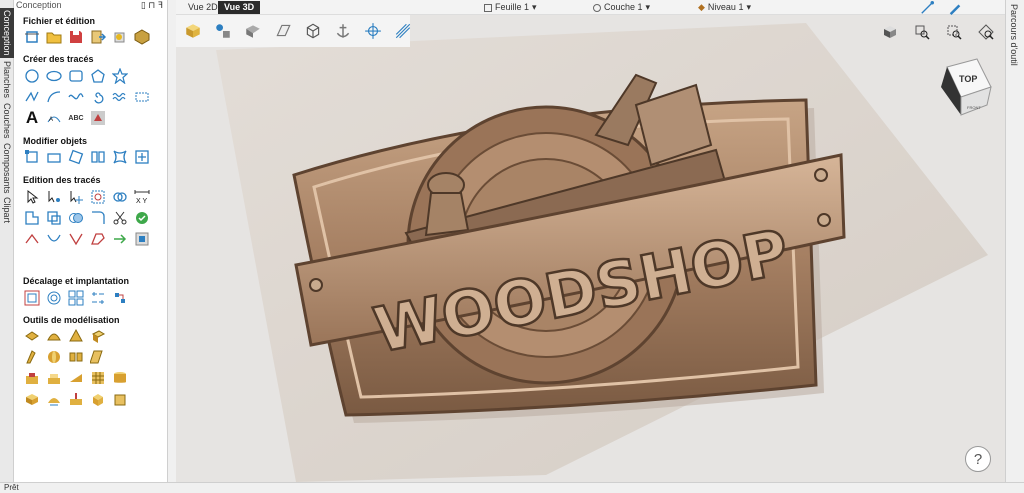  What do you see at coordinates (890, 32) in the screenshot?
I see `view-cube-icon` at bounding box center [890, 32].